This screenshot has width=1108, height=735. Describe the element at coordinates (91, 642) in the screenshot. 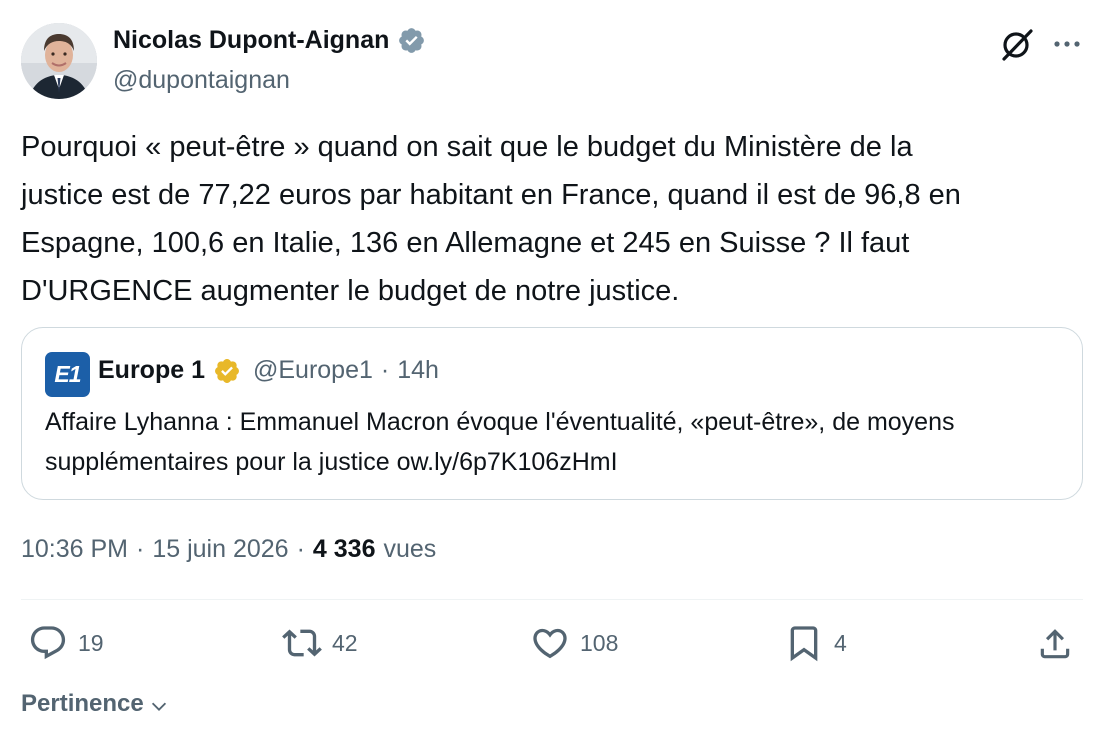

I see `reply-count: 19` at that location.